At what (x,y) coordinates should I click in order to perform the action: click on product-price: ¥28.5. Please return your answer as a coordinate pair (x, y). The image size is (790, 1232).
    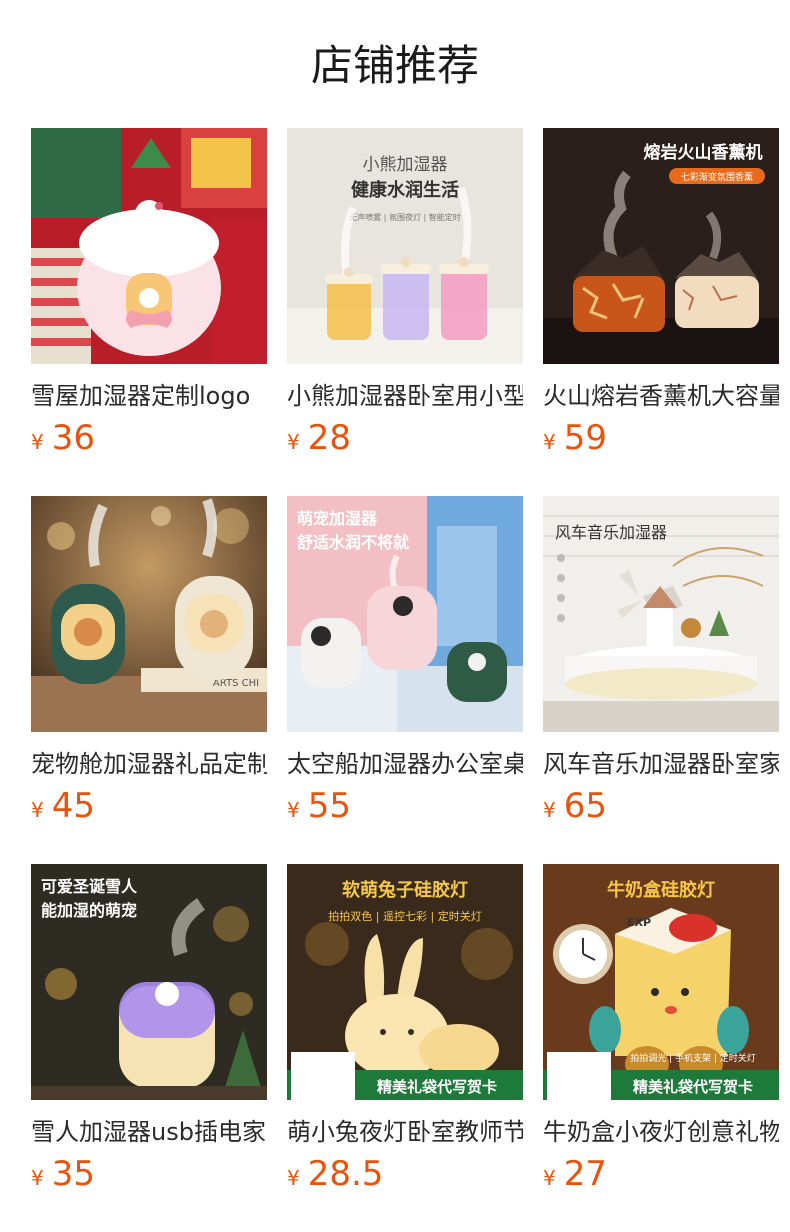
    Looking at the image, I should click on (335, 1174).